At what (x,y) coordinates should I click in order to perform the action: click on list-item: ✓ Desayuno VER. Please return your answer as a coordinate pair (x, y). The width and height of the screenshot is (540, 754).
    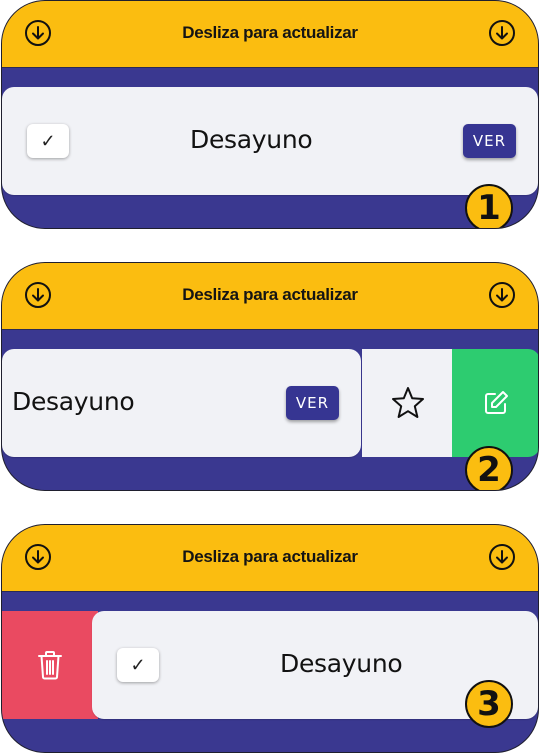
    Looking at the image, I should click on (270, 141).